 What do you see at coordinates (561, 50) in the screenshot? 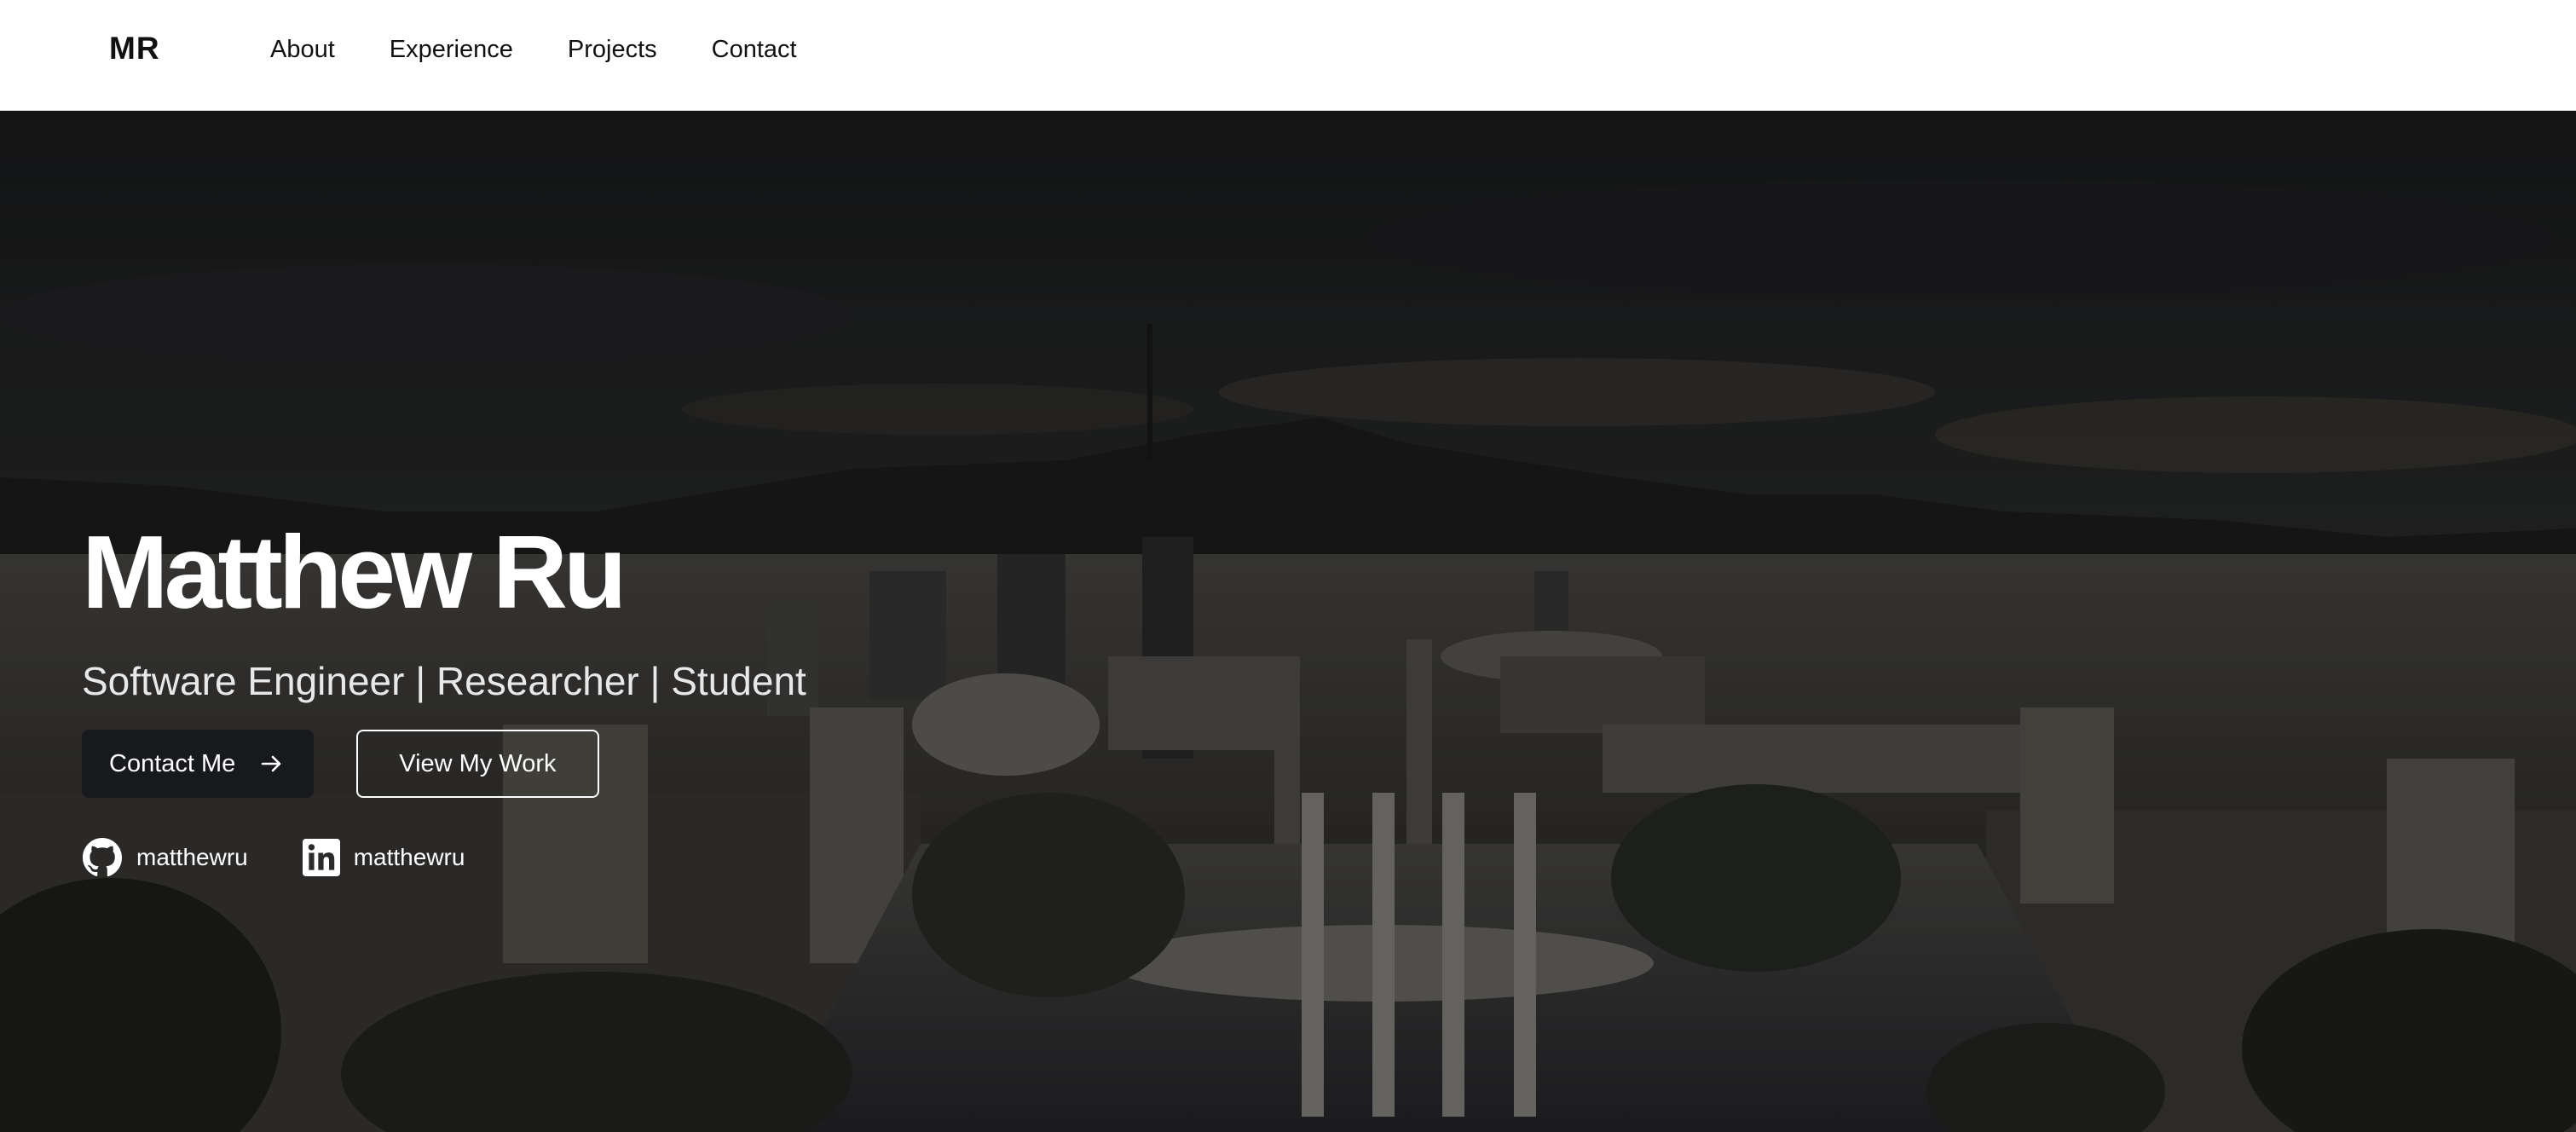
I see `nav-links: About Experience Projects Contact` at bounding box center [561, 50].